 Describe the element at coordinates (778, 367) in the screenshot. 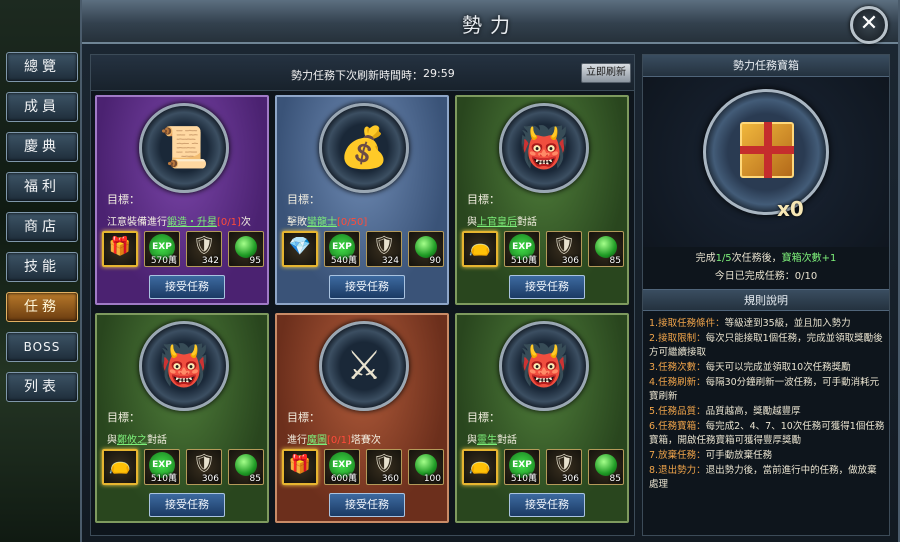

I see `rule-value: 每天可以完成並領取10次任務獎勵` at that location.